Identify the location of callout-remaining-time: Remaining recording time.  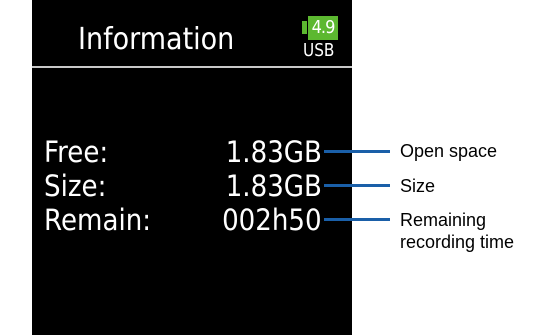
(457, 231).